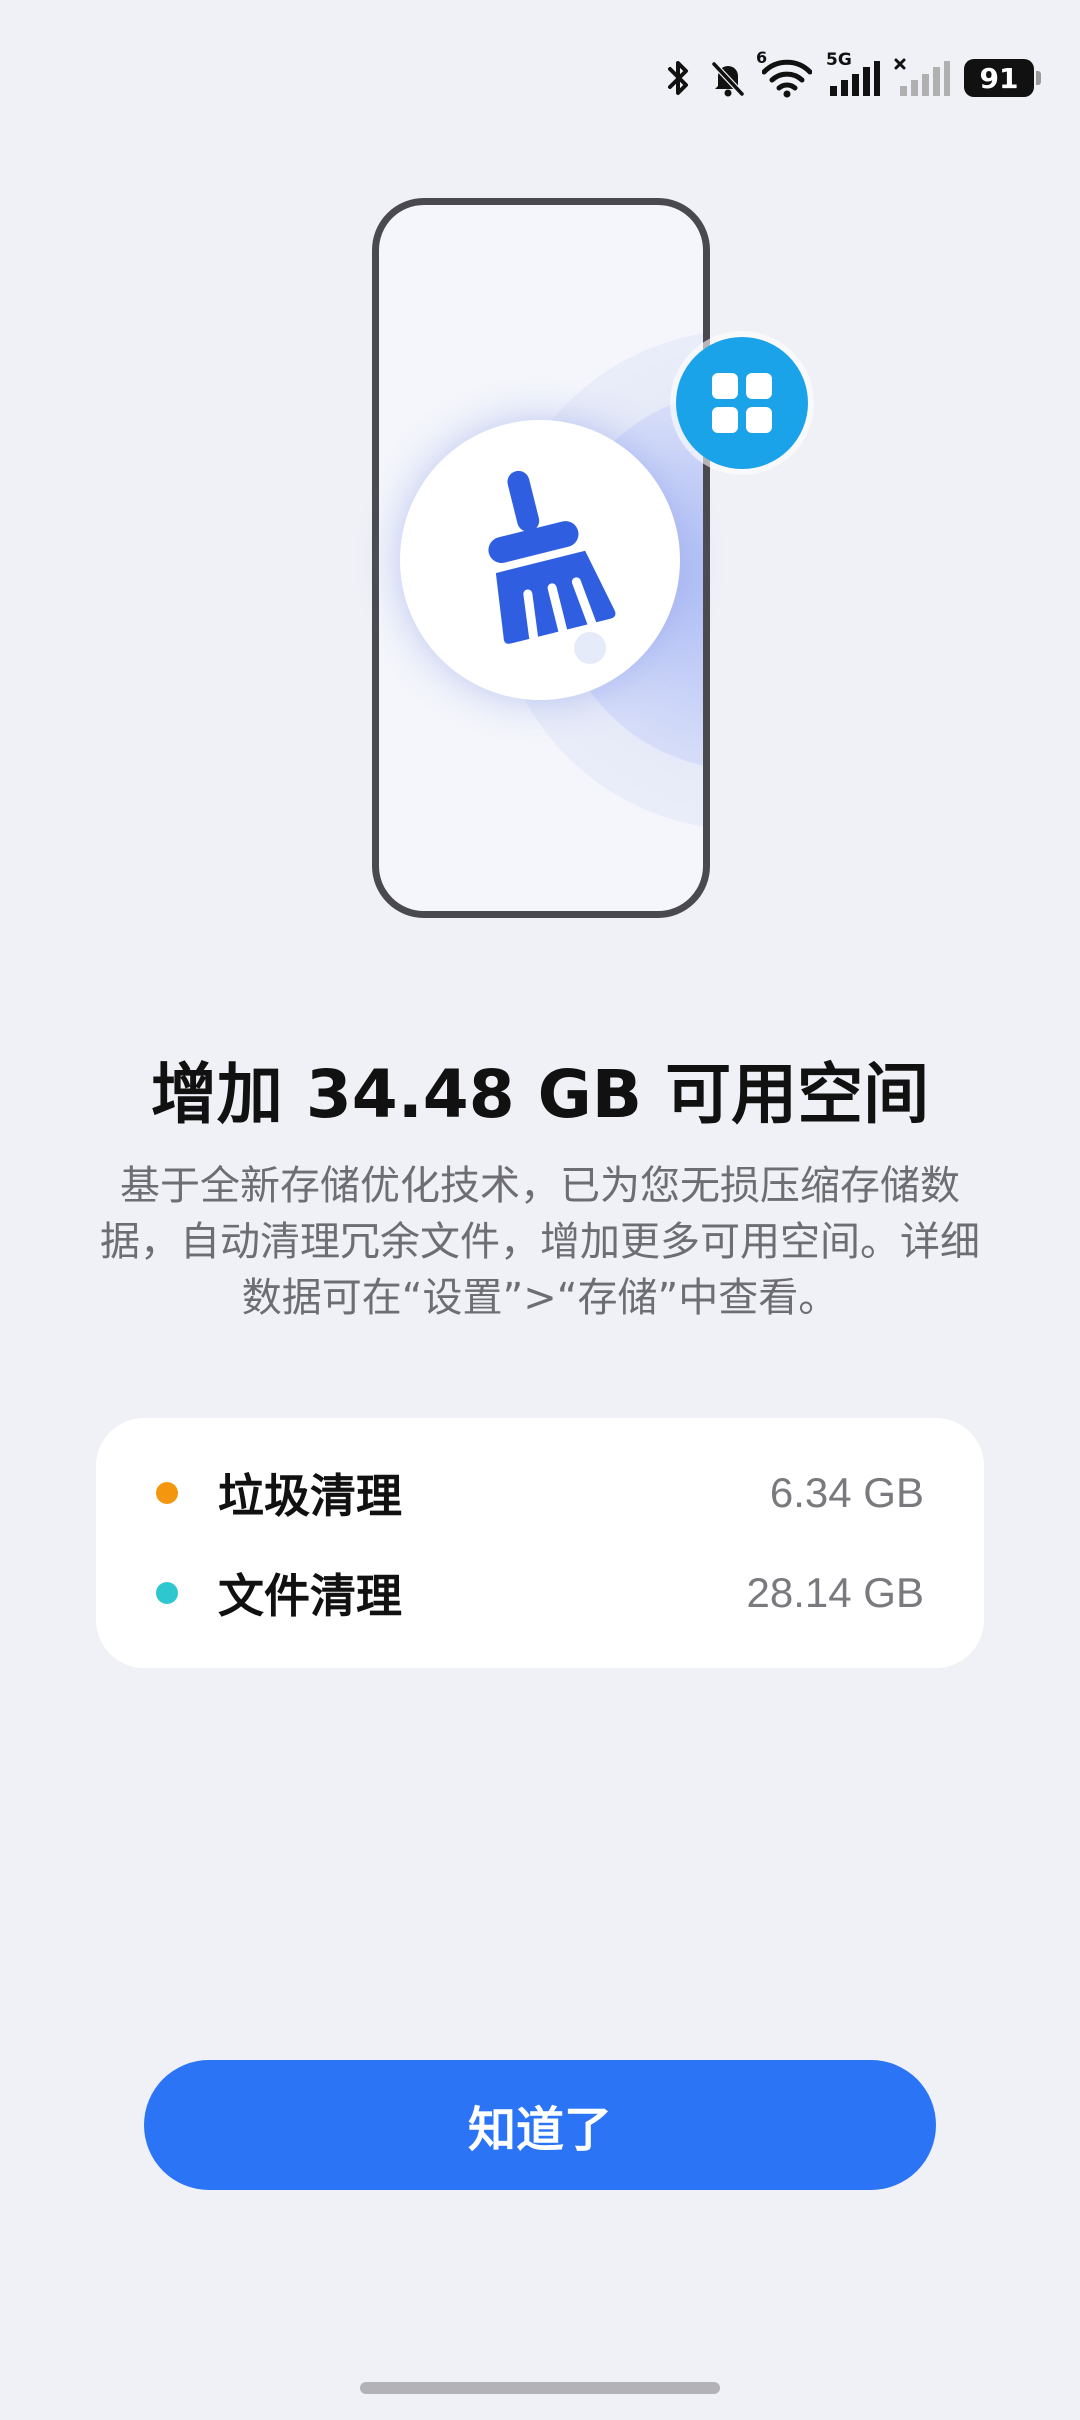 This screenshot has width=1080, height=2420. I want to click on broom-icon, so click(552, 567).